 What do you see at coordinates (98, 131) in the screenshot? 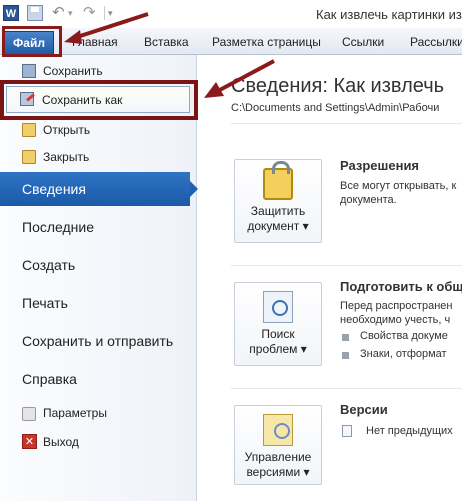
I see `open-command: Открыть` at bounding box center [98, 131].